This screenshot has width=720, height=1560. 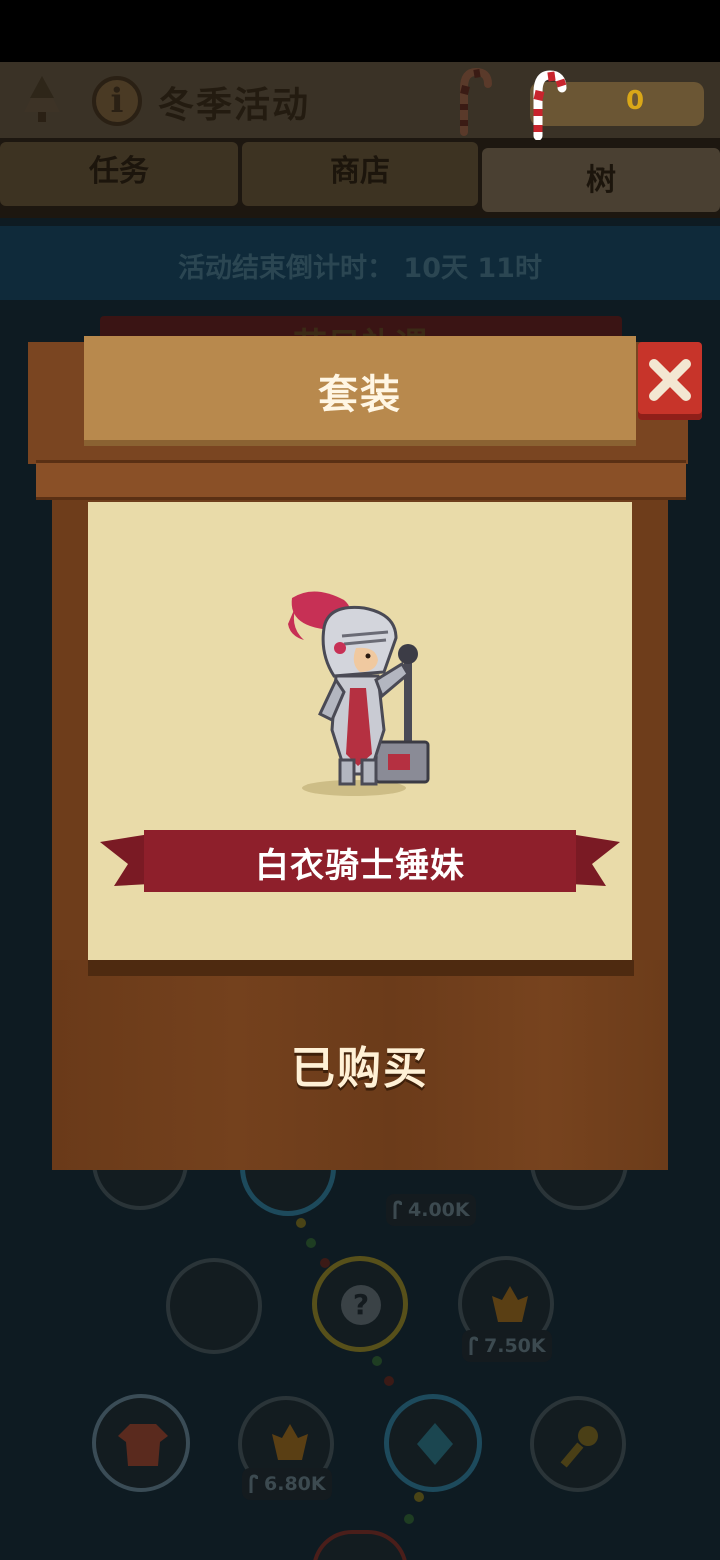 I want to click on close-icon, so click(x=670, y=380).